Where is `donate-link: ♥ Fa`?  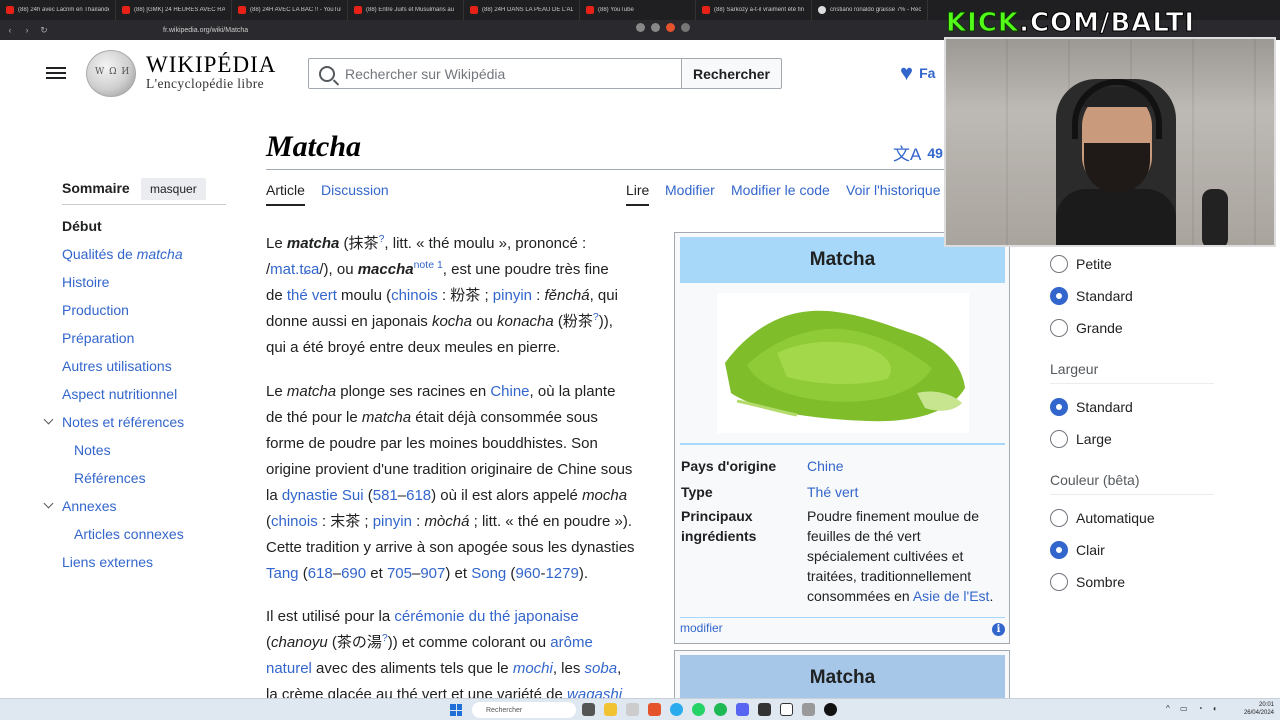 donate-link: ♥ Fa is located at coordinates (917, 73).